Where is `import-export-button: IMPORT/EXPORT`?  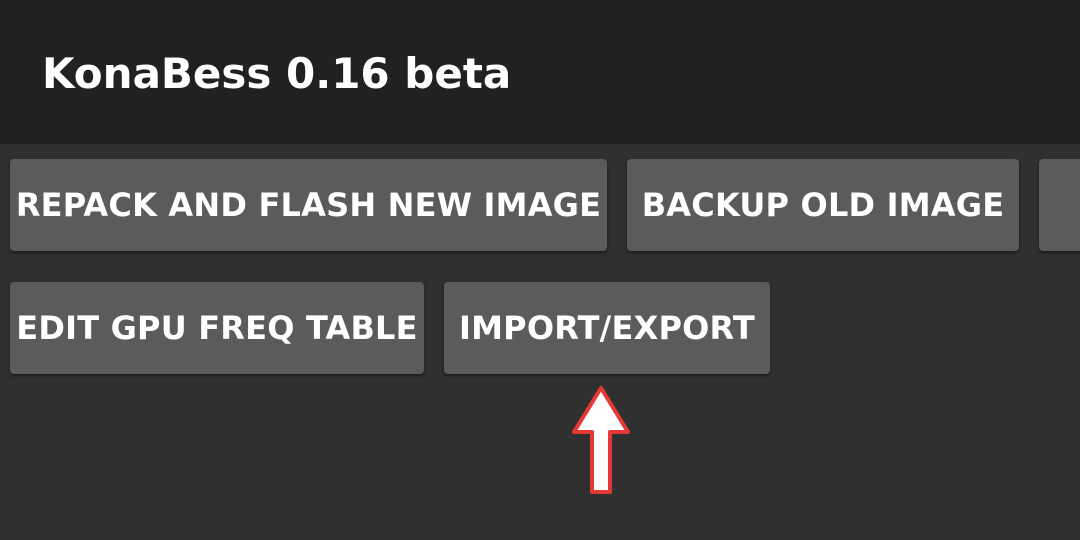
import-export-button: IMPORT/EXPORT is located at coordinates (607, 328).